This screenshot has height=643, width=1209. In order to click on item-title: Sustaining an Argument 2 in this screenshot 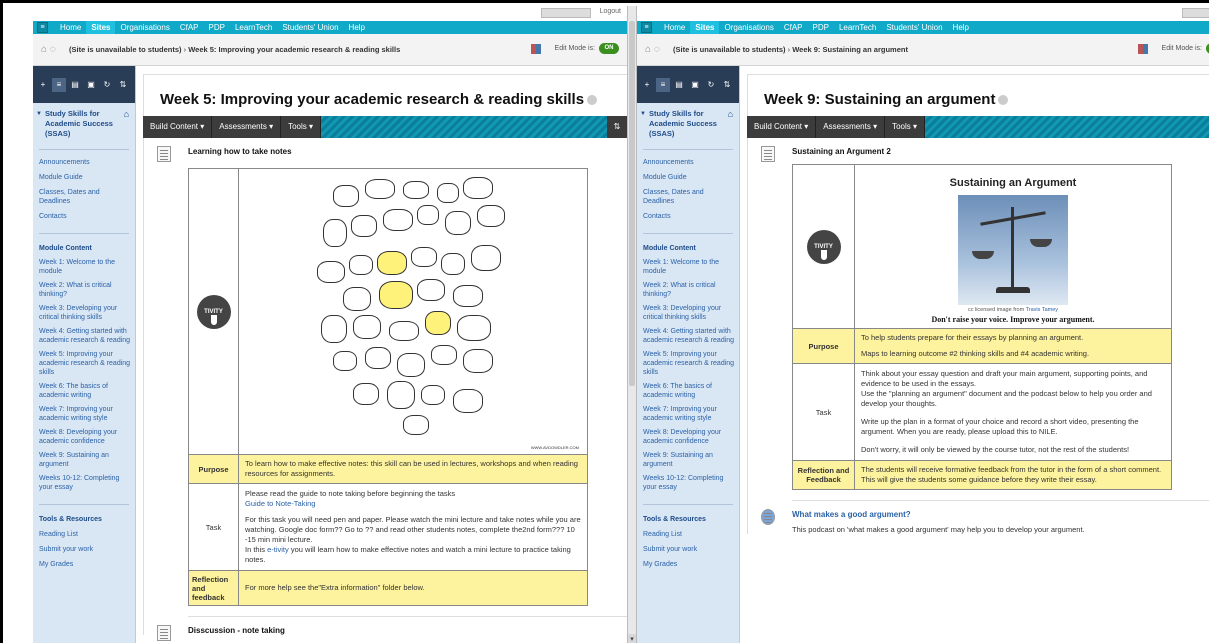, I will do `click(1000, 151)`.